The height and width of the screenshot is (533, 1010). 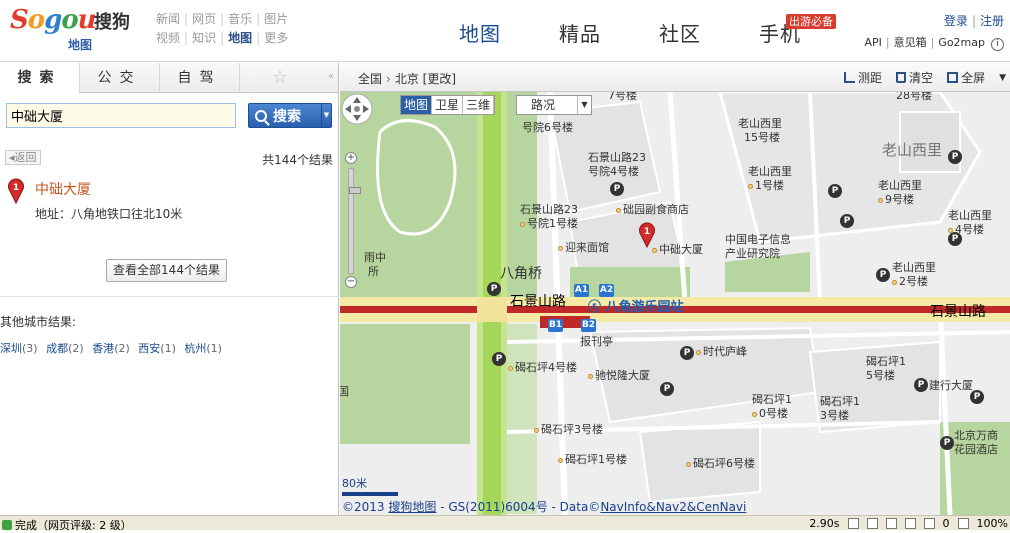 I want to click on traffic-button: 路况 ▼, so click(x=554, y=105).